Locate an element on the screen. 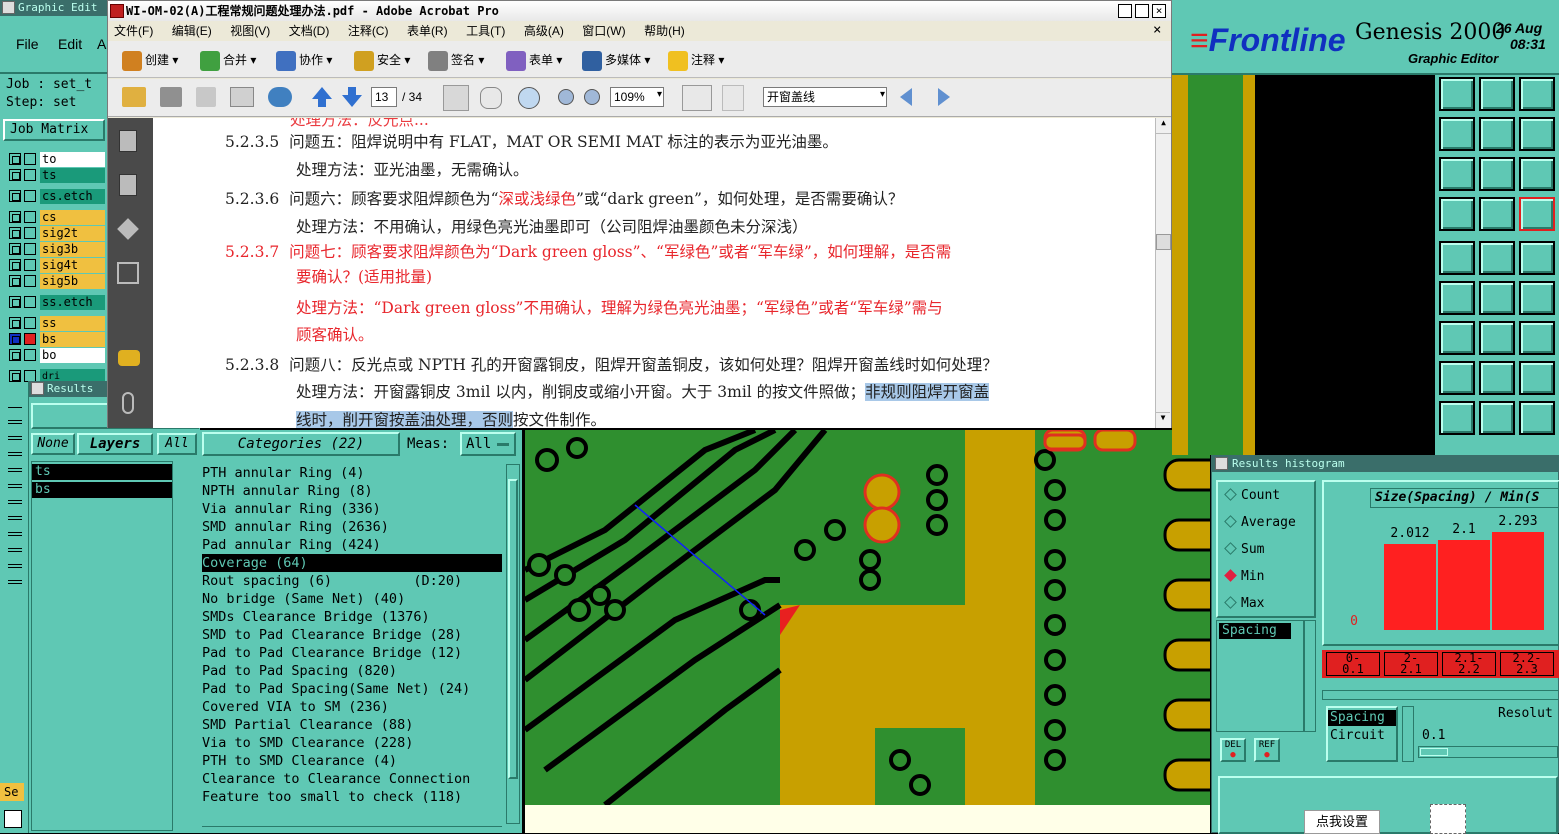 The width and height of the screenshot is (1559, 834). forms-button: 表单 ▾ is located at coordinates (534, 60).